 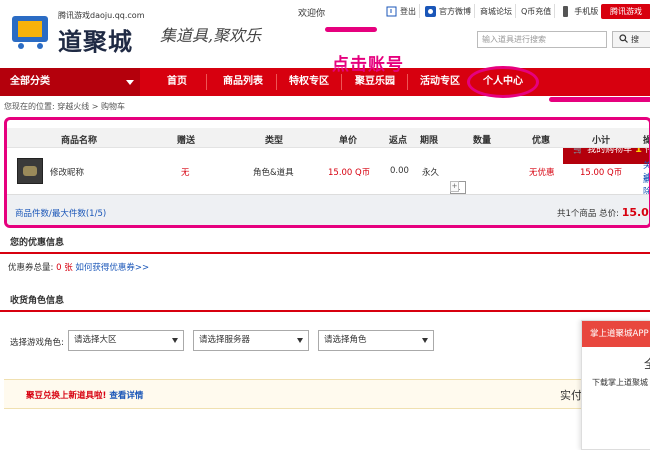 I want to click on item-count-text: 商品件数/最大件数(1/5), so click(x=60, y=213).